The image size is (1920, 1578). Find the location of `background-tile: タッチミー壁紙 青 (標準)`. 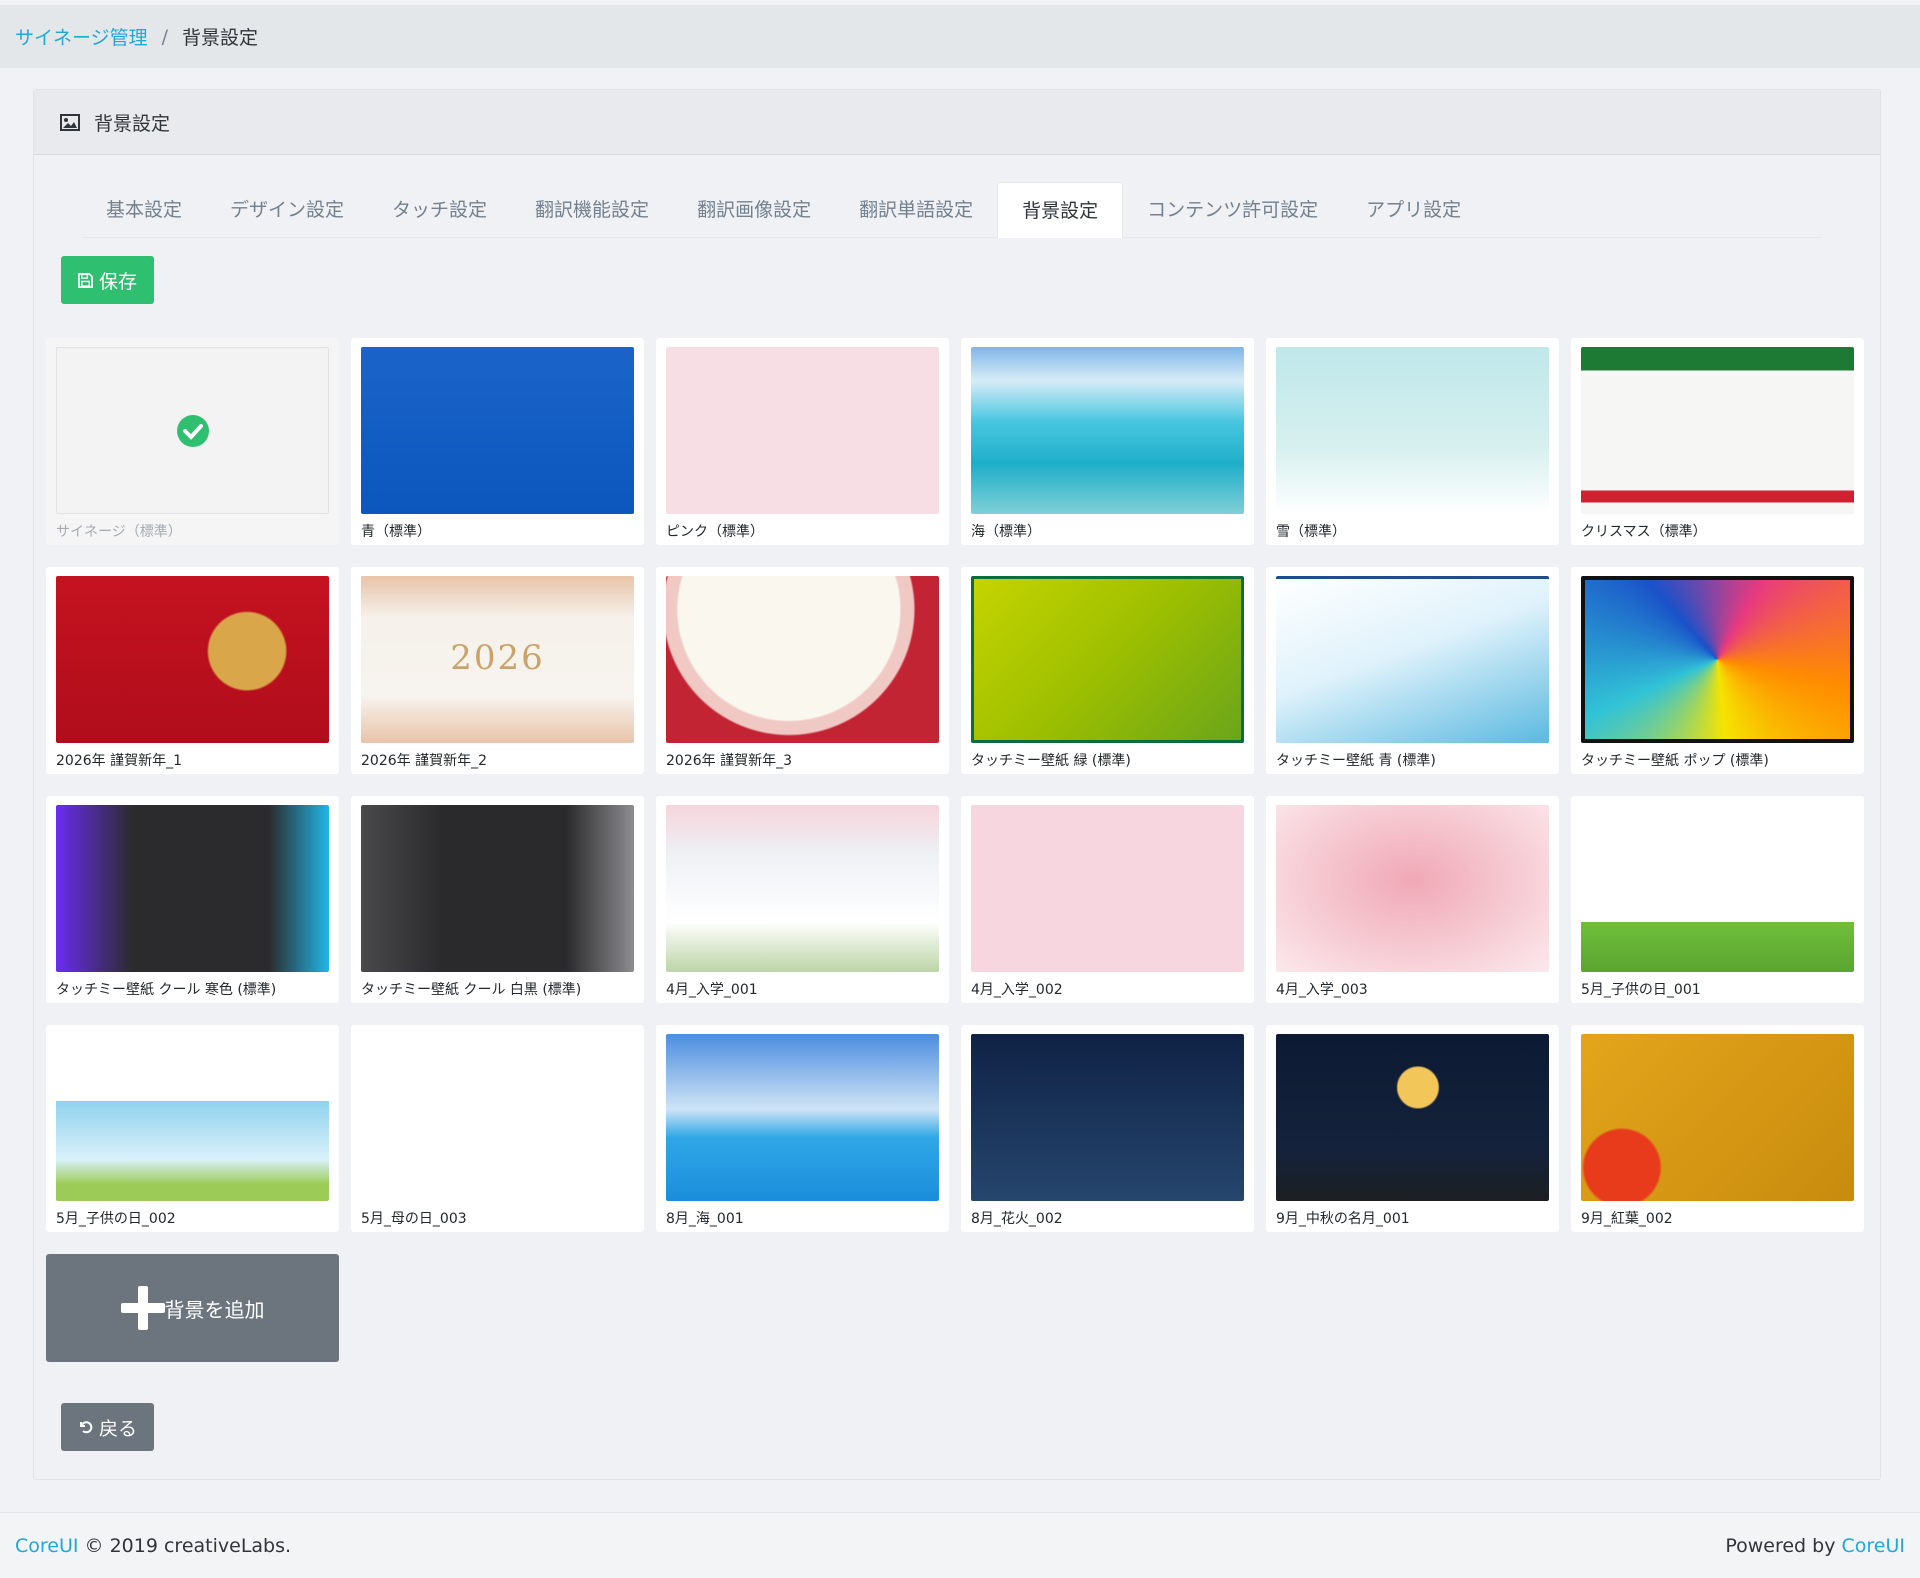

background-tile: タッチミー壁紙 青 (標準) is located at coordinates (1412, 670).